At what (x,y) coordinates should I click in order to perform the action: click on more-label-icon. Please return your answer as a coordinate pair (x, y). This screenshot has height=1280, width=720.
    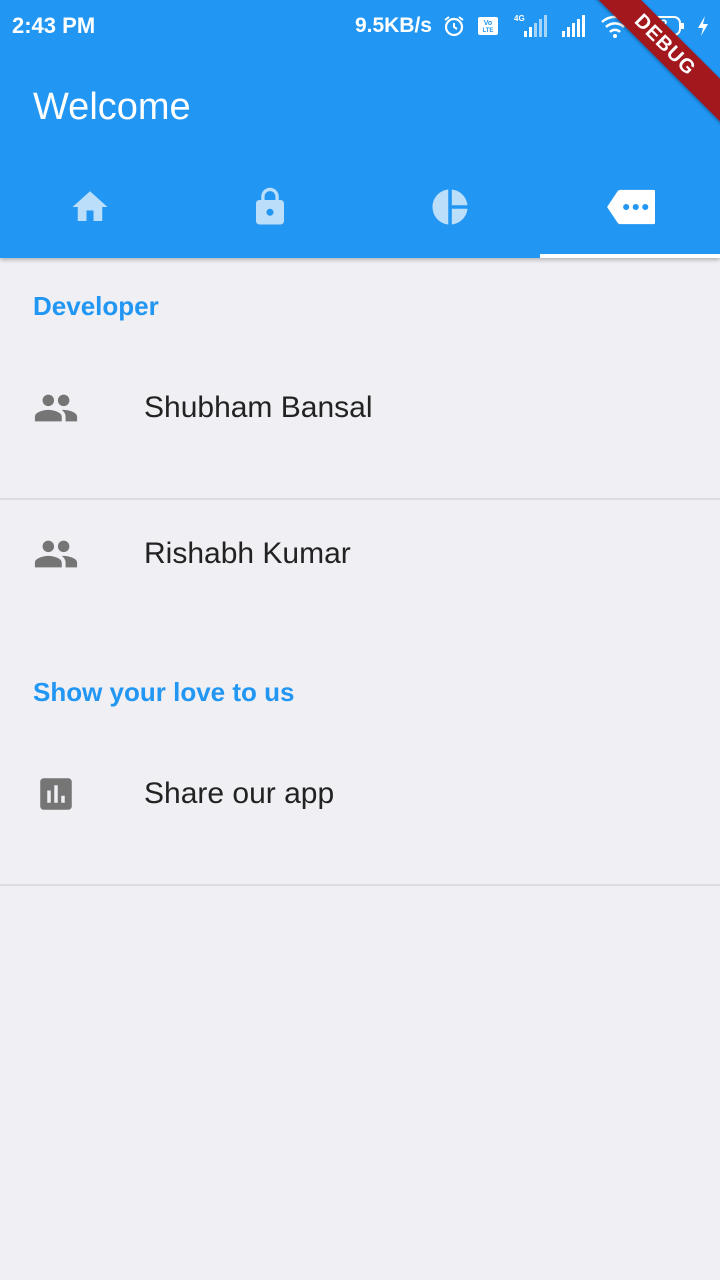
    Looking at the image, I should click on (631, 209).